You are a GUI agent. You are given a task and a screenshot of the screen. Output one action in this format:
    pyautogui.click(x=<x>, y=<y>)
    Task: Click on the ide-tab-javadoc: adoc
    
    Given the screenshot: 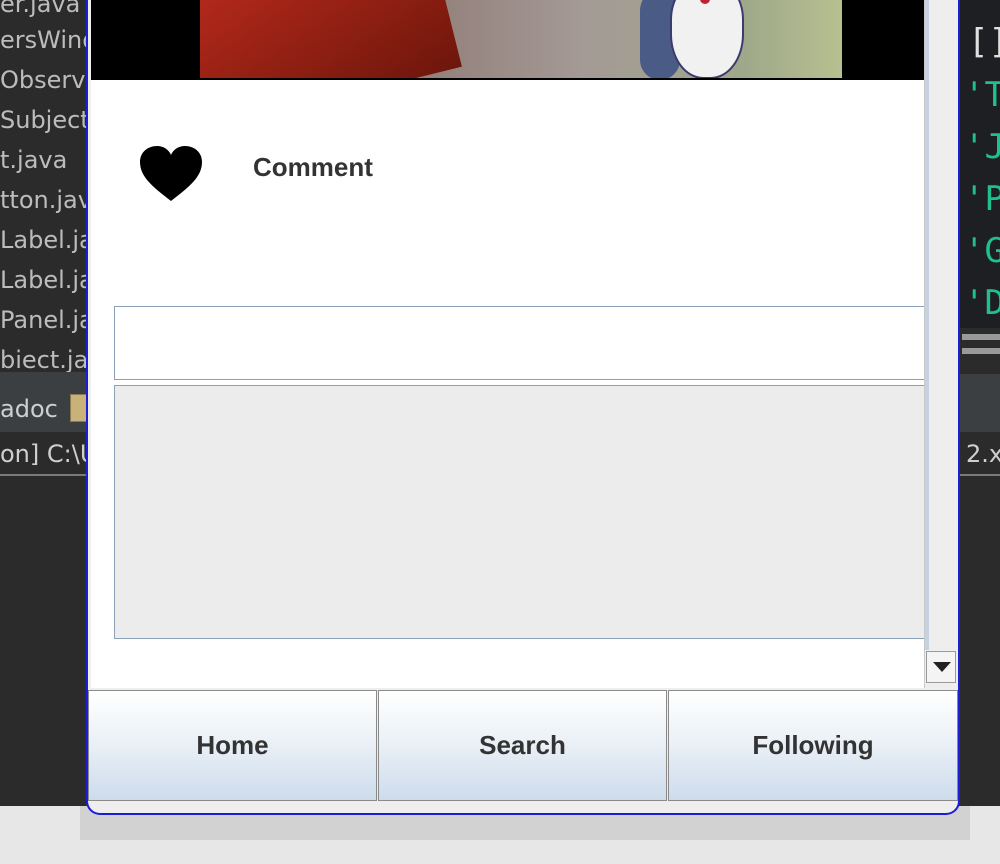 What is the action you would take?
    pyautogui.click(x=29, y=409)
    